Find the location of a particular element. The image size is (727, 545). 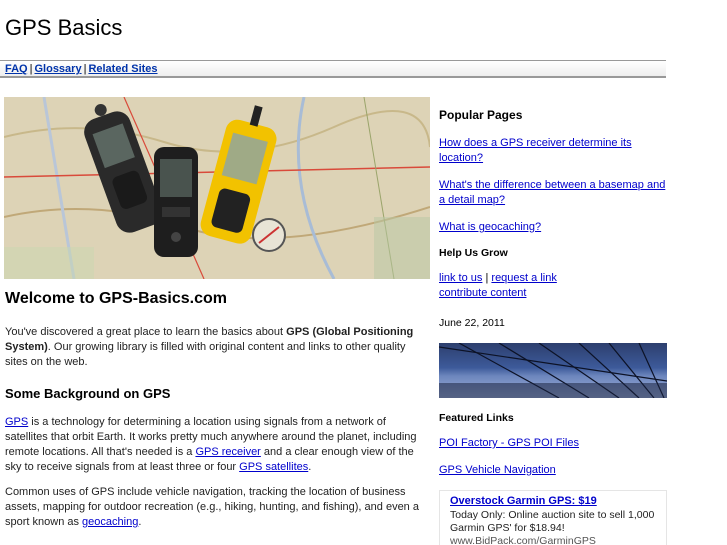

nav-faq-link: FAQ is located at coordinates (16, 69).